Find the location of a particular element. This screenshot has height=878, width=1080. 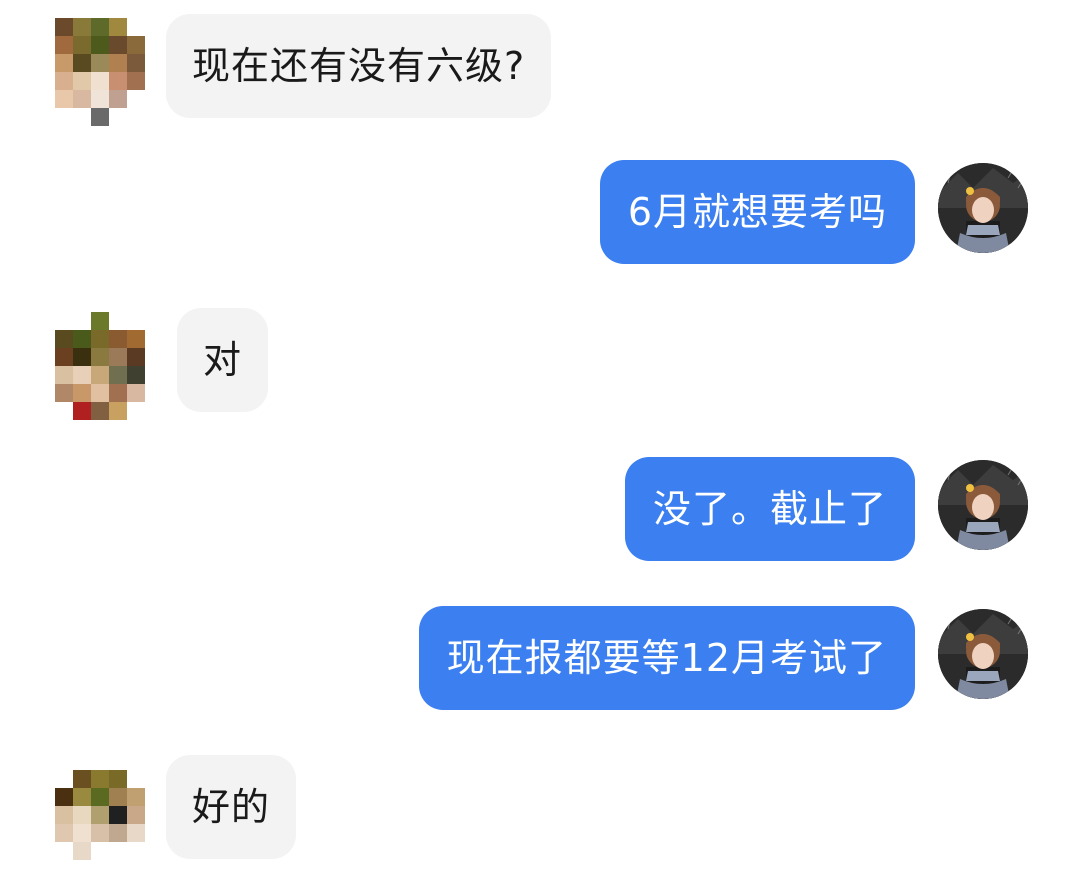

message-text: 现在报都要等12月考试了 is located at coordinates (666, 658).